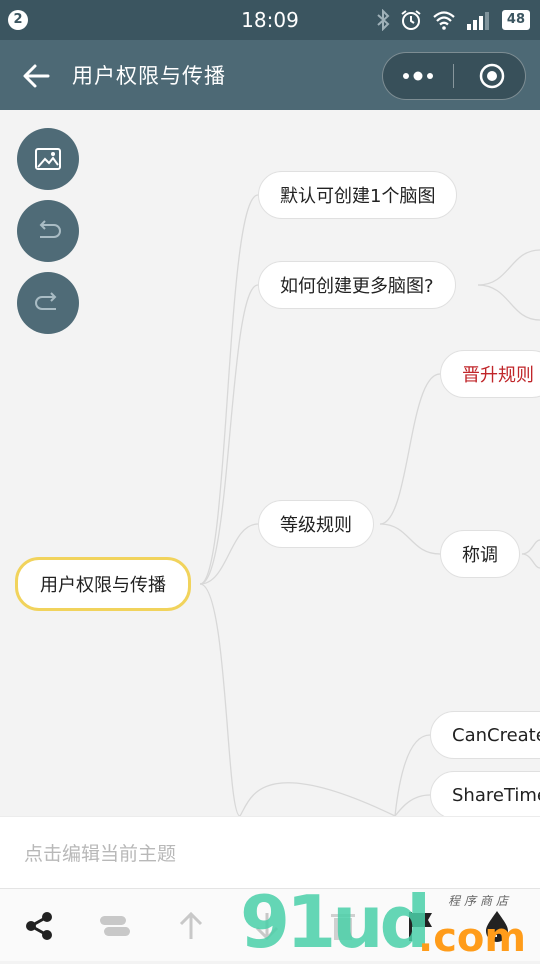  What do you see at coordinates (270, 20) in the screenshot?
I see `status-bar: 2 18:09 48` at bounding box center [270, 20].